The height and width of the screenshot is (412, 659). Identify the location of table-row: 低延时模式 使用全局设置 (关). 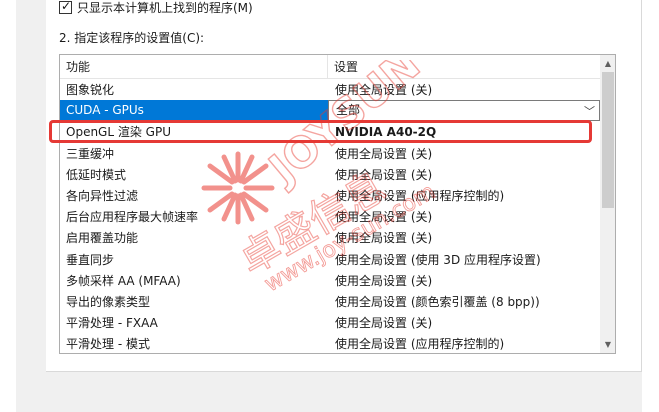
(330, 174).